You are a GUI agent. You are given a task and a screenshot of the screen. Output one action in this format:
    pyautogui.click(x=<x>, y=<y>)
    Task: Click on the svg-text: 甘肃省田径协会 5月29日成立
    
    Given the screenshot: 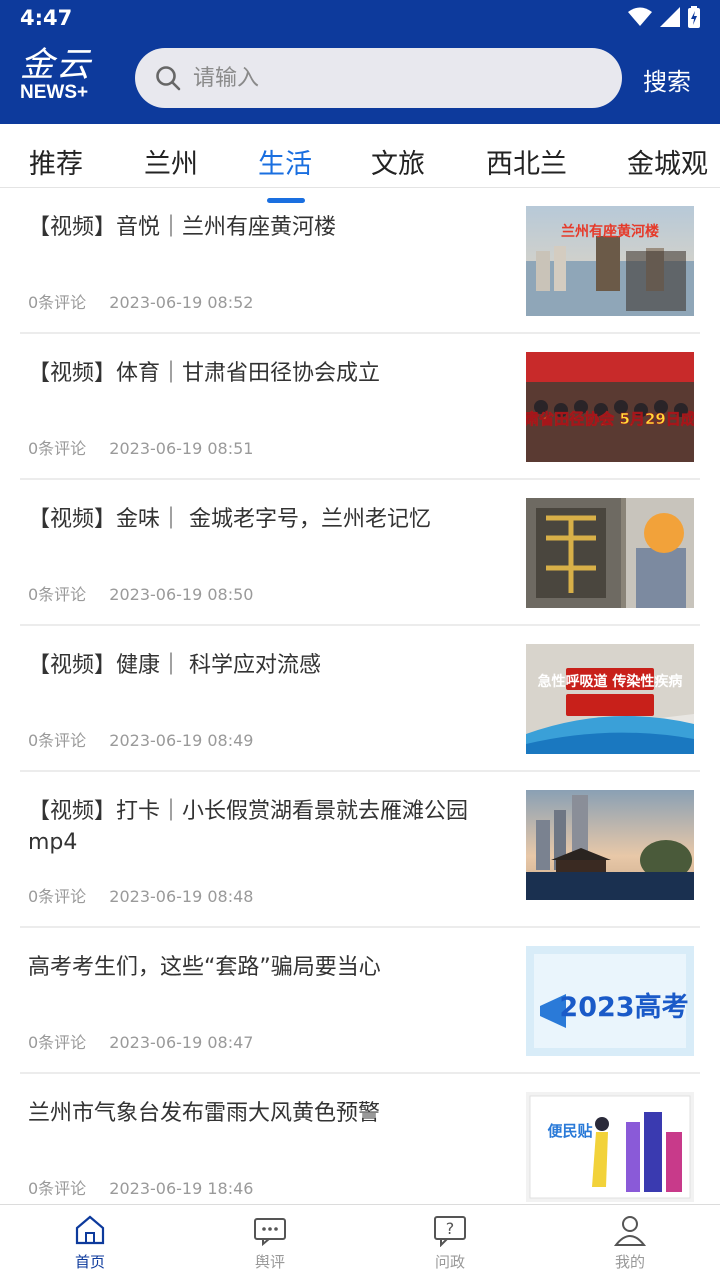 What is the action you would take?
    pyautogui.click(x=610, y=419)
    